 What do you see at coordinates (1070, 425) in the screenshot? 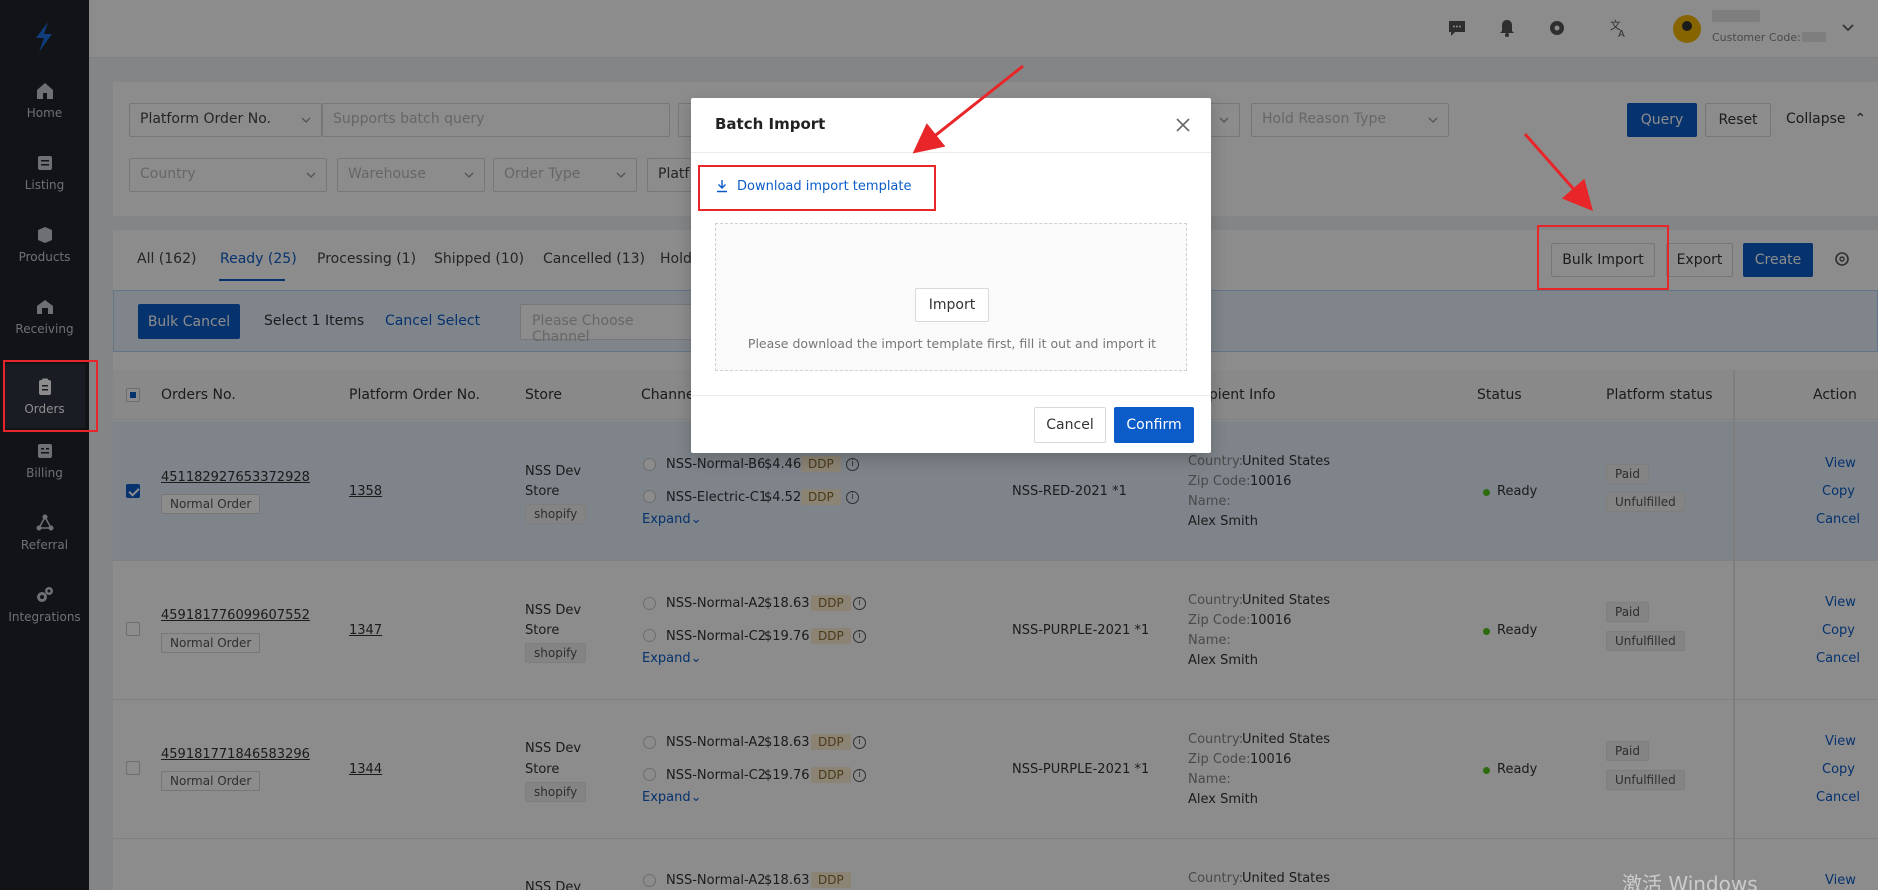
I see `cancel-button: Cancel` at bounding box center [1070, 425].